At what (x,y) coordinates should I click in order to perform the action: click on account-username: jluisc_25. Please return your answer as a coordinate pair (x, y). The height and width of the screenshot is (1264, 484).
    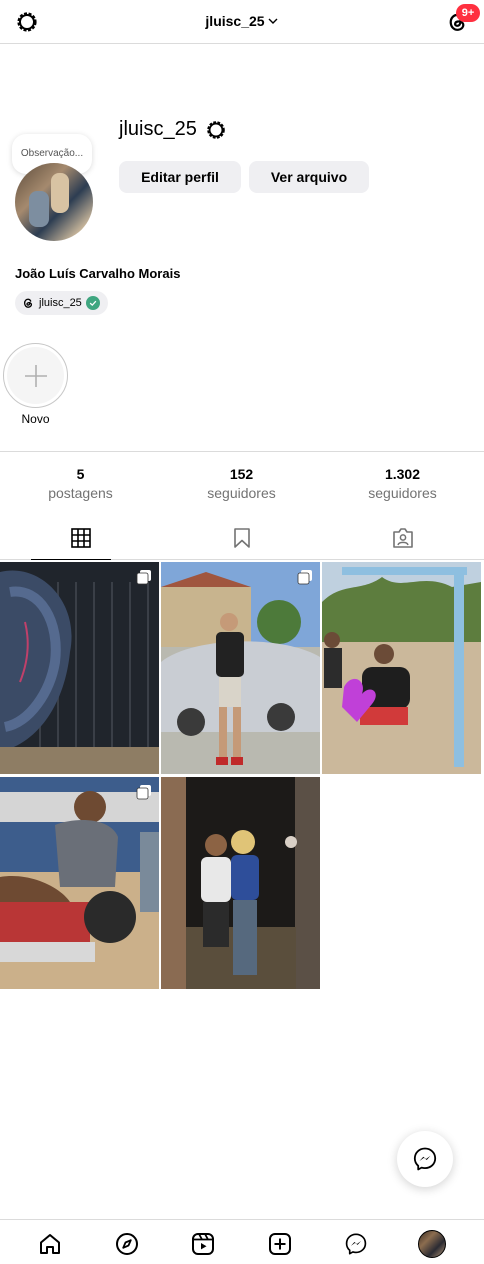
    Looking at the image, I should click on (235, 21).